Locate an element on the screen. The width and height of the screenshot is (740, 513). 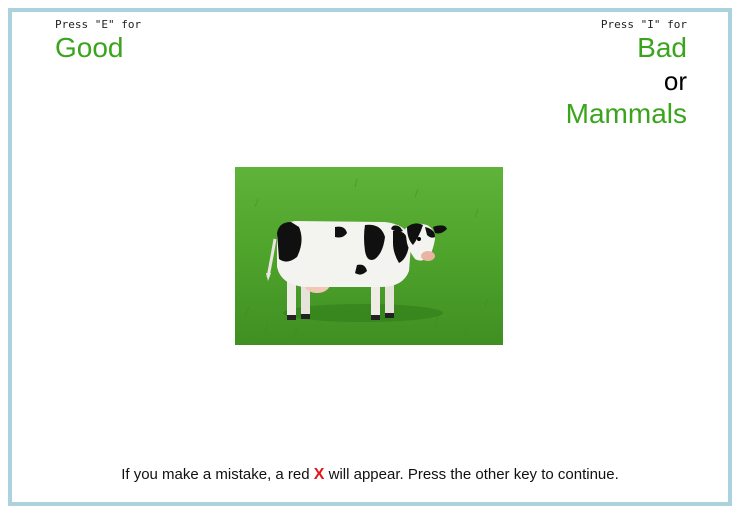
left-key-panel: Press "E" for Good is located at coordinates (98, 41).